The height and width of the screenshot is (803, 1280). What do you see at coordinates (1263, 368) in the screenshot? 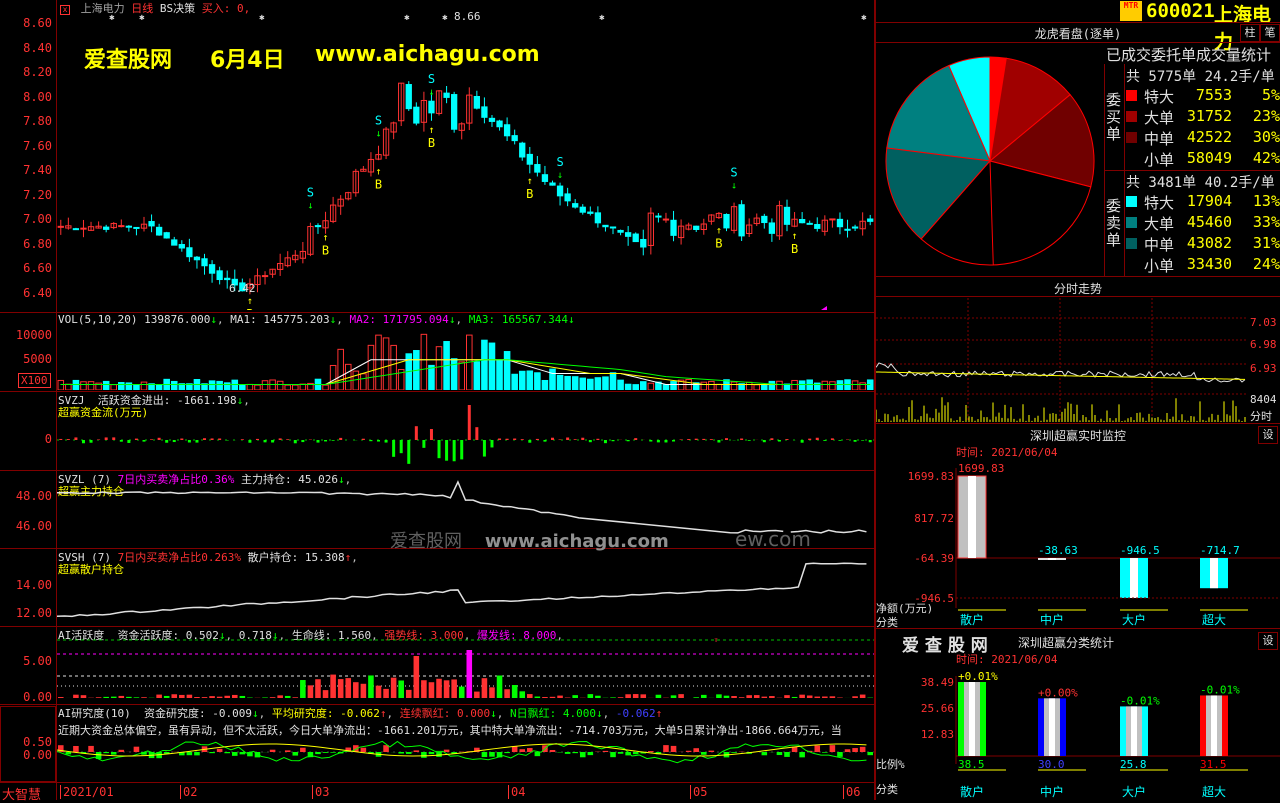
I see `intraday-axis-693: 6.93` at bounding box center [1263, 368].